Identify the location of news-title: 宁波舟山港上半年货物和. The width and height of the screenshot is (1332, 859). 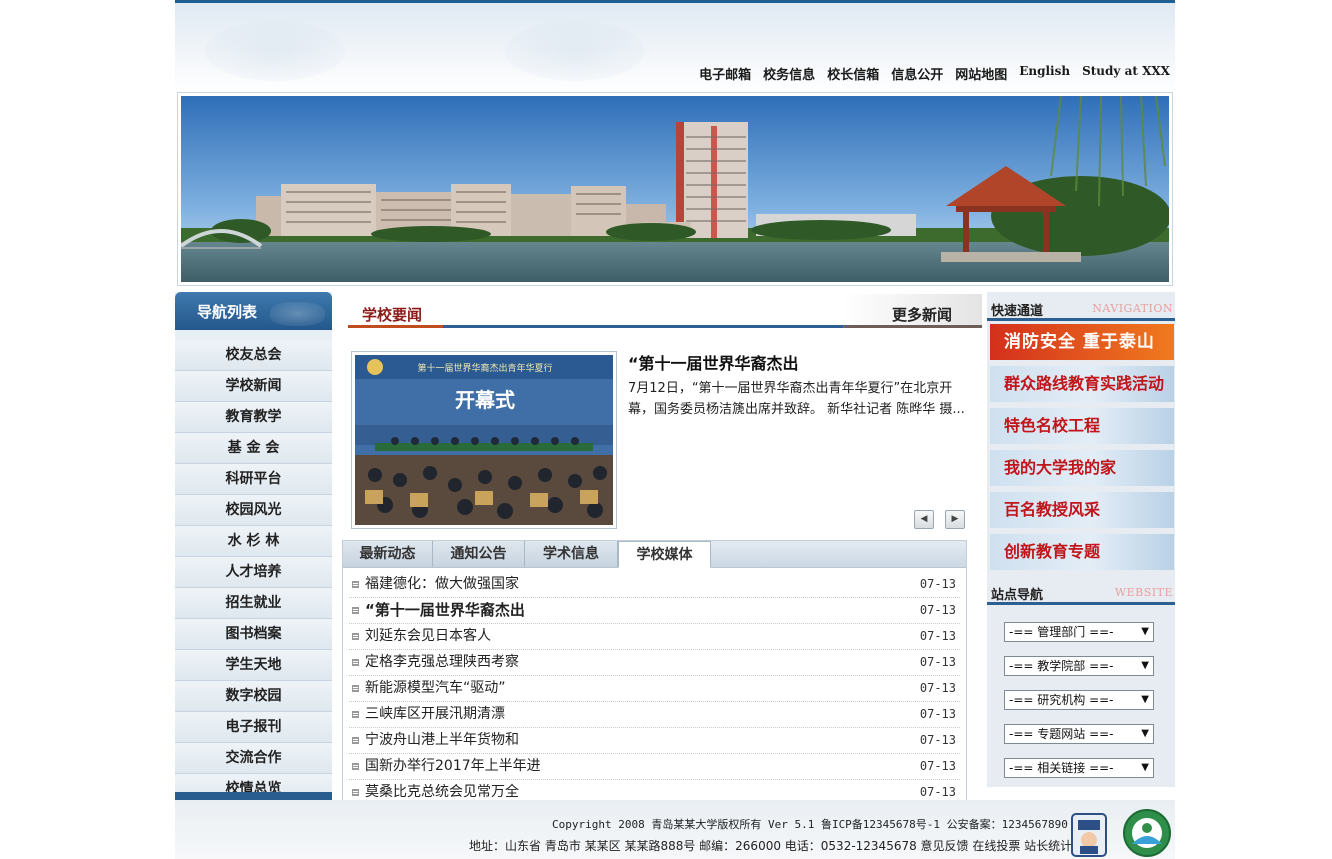
(442, 740).